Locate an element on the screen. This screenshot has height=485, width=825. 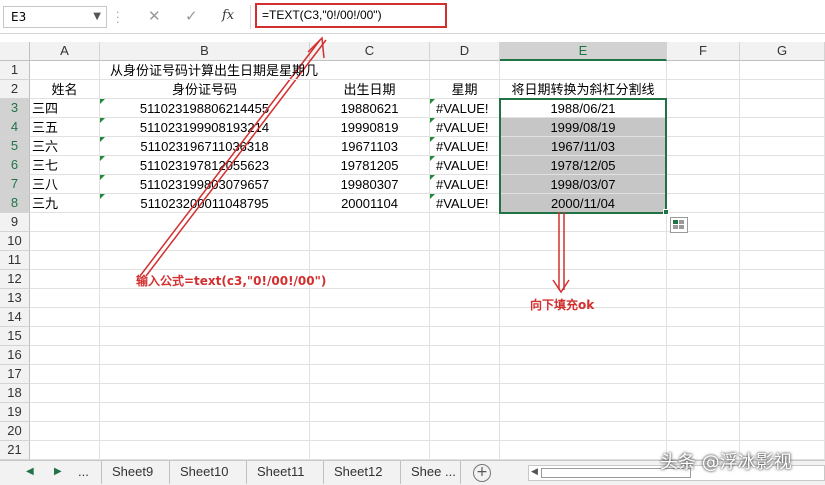
column-header-f: F is located at coordinates (703, 51).